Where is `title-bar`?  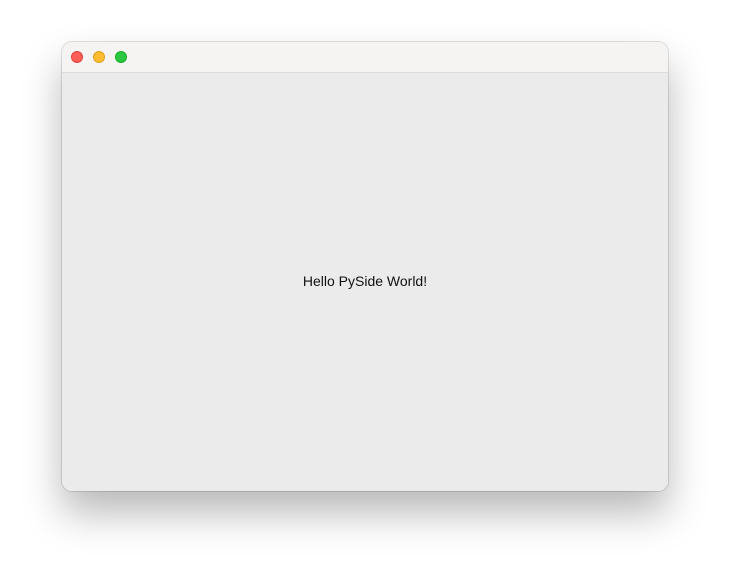 title-bar is located at coordinates (365, 57).